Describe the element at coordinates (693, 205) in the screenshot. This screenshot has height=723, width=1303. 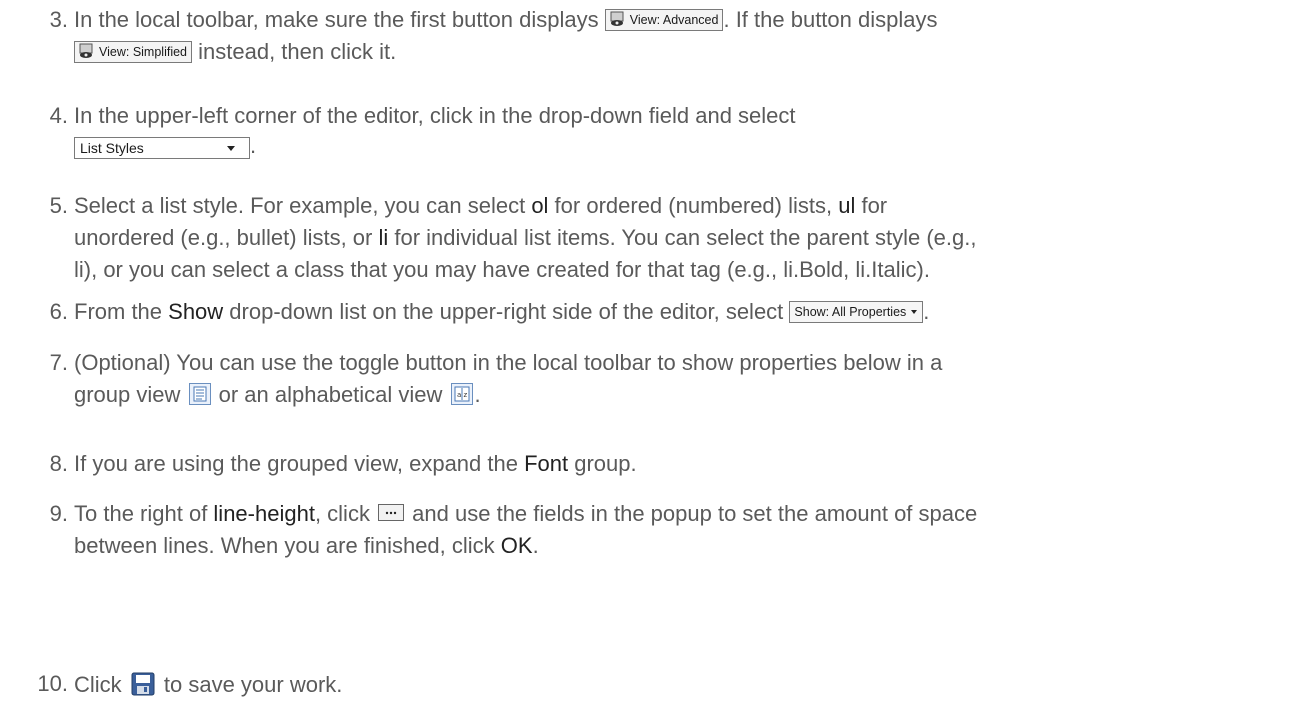
I see `step-text: for ordered (numbered) lists,` at that location.